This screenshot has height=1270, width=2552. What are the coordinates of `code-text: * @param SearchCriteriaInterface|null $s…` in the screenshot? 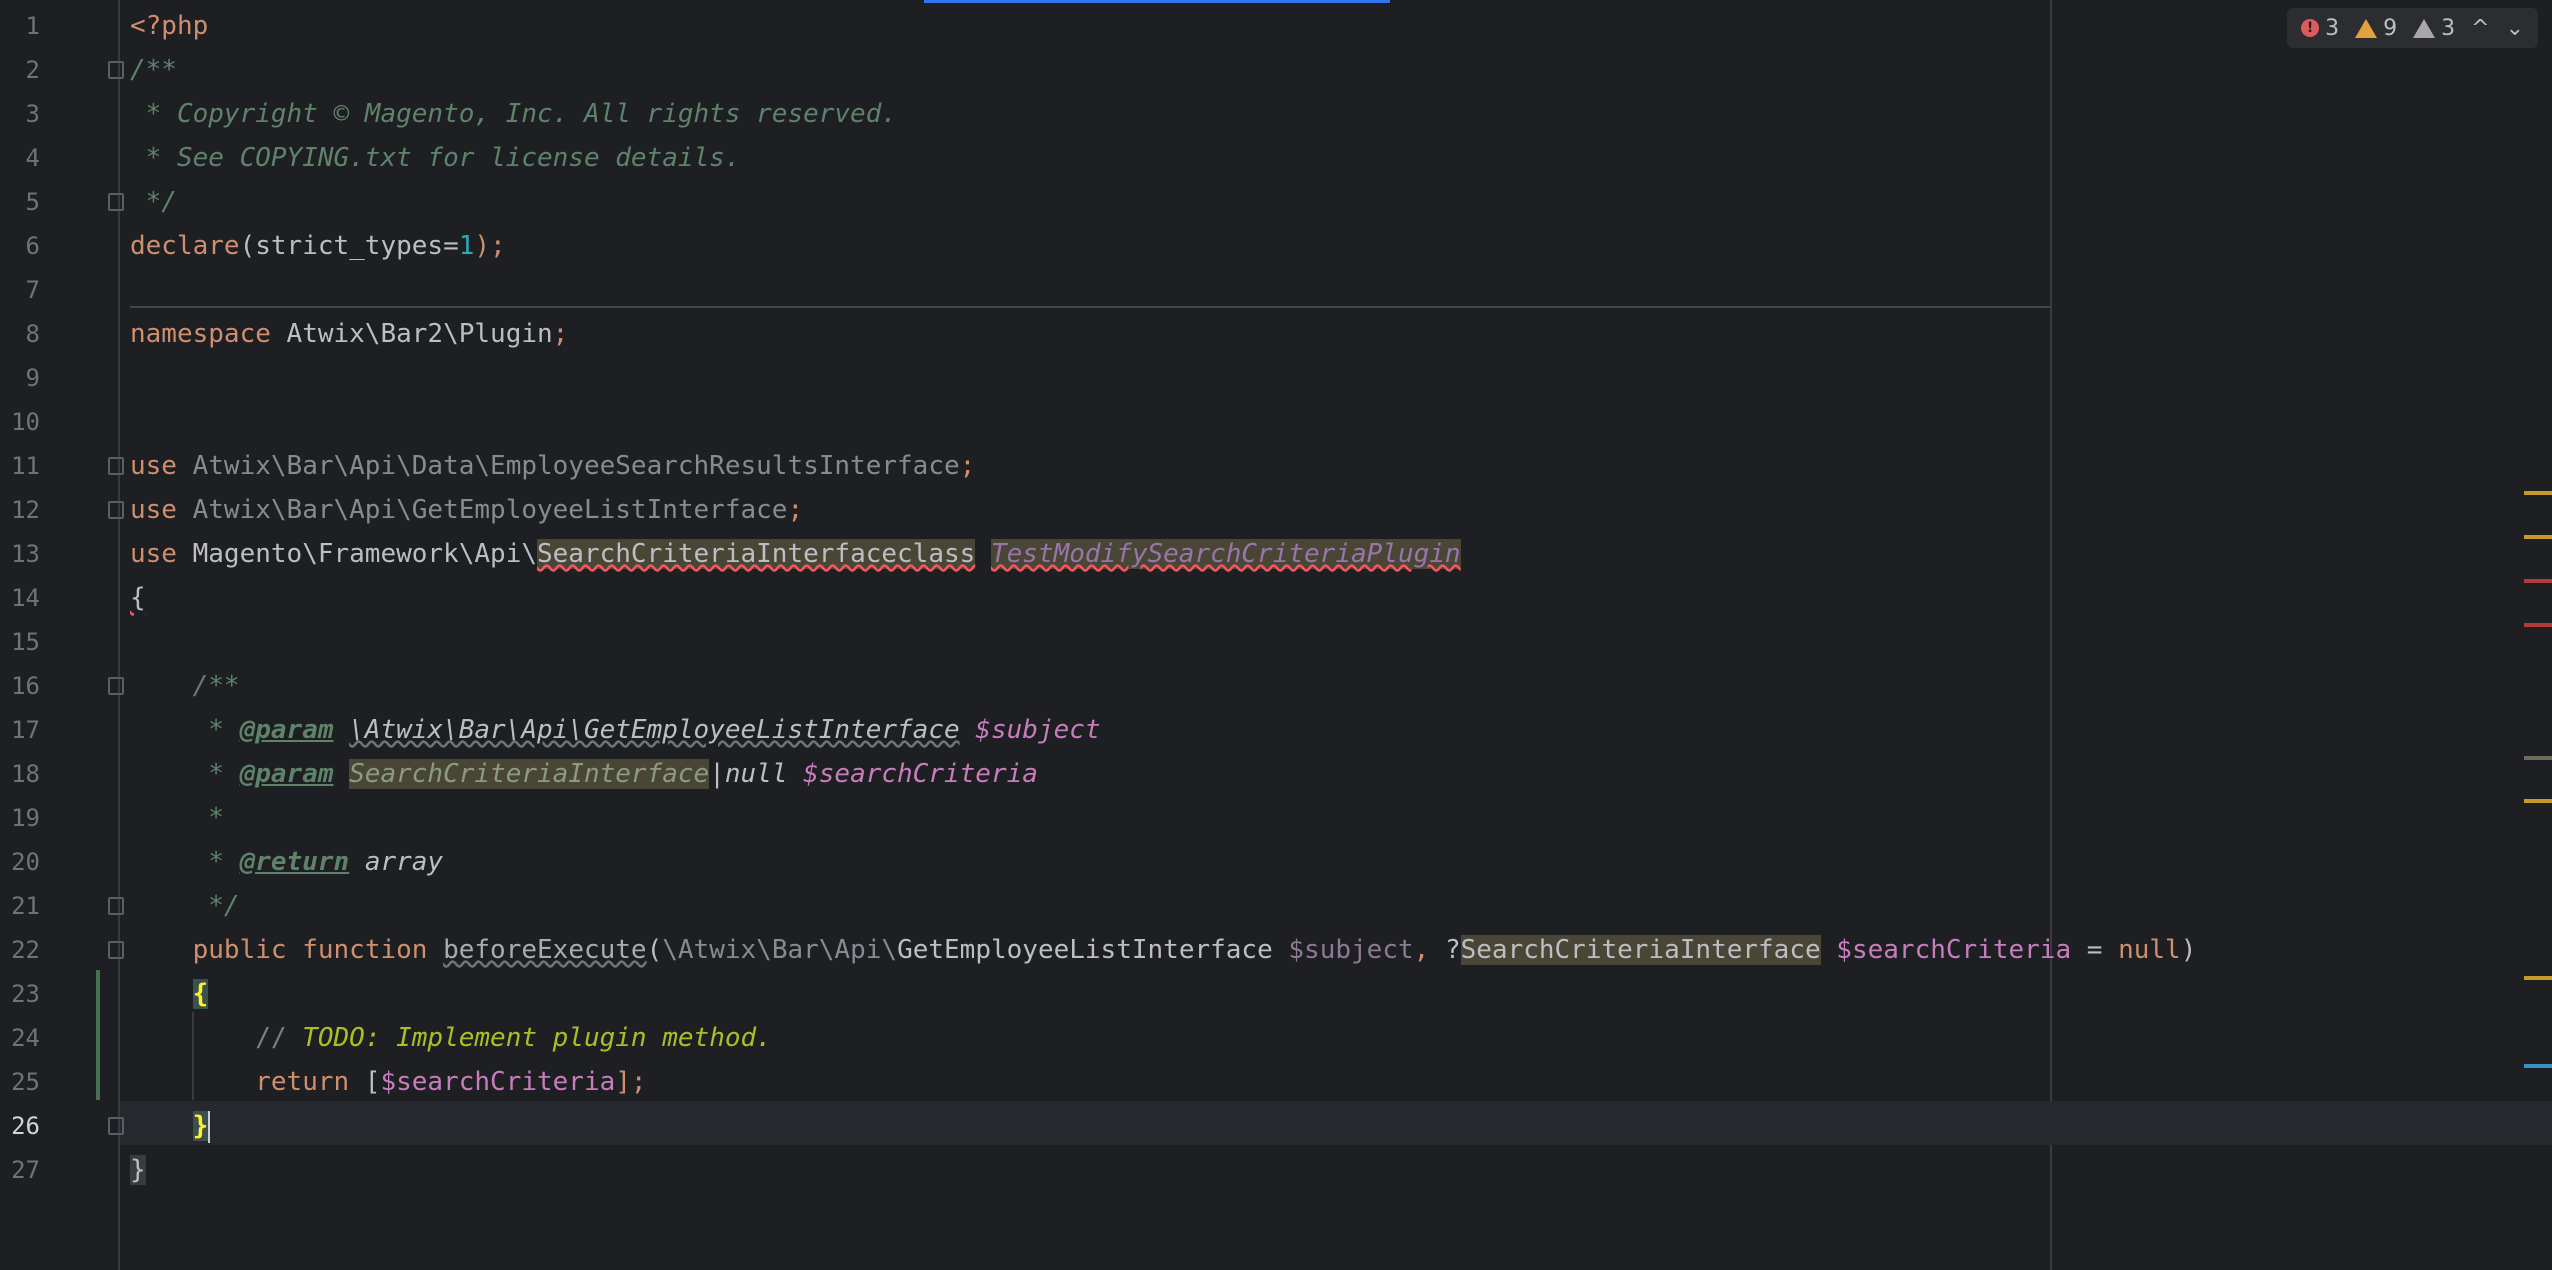 It's located at (584, 774).